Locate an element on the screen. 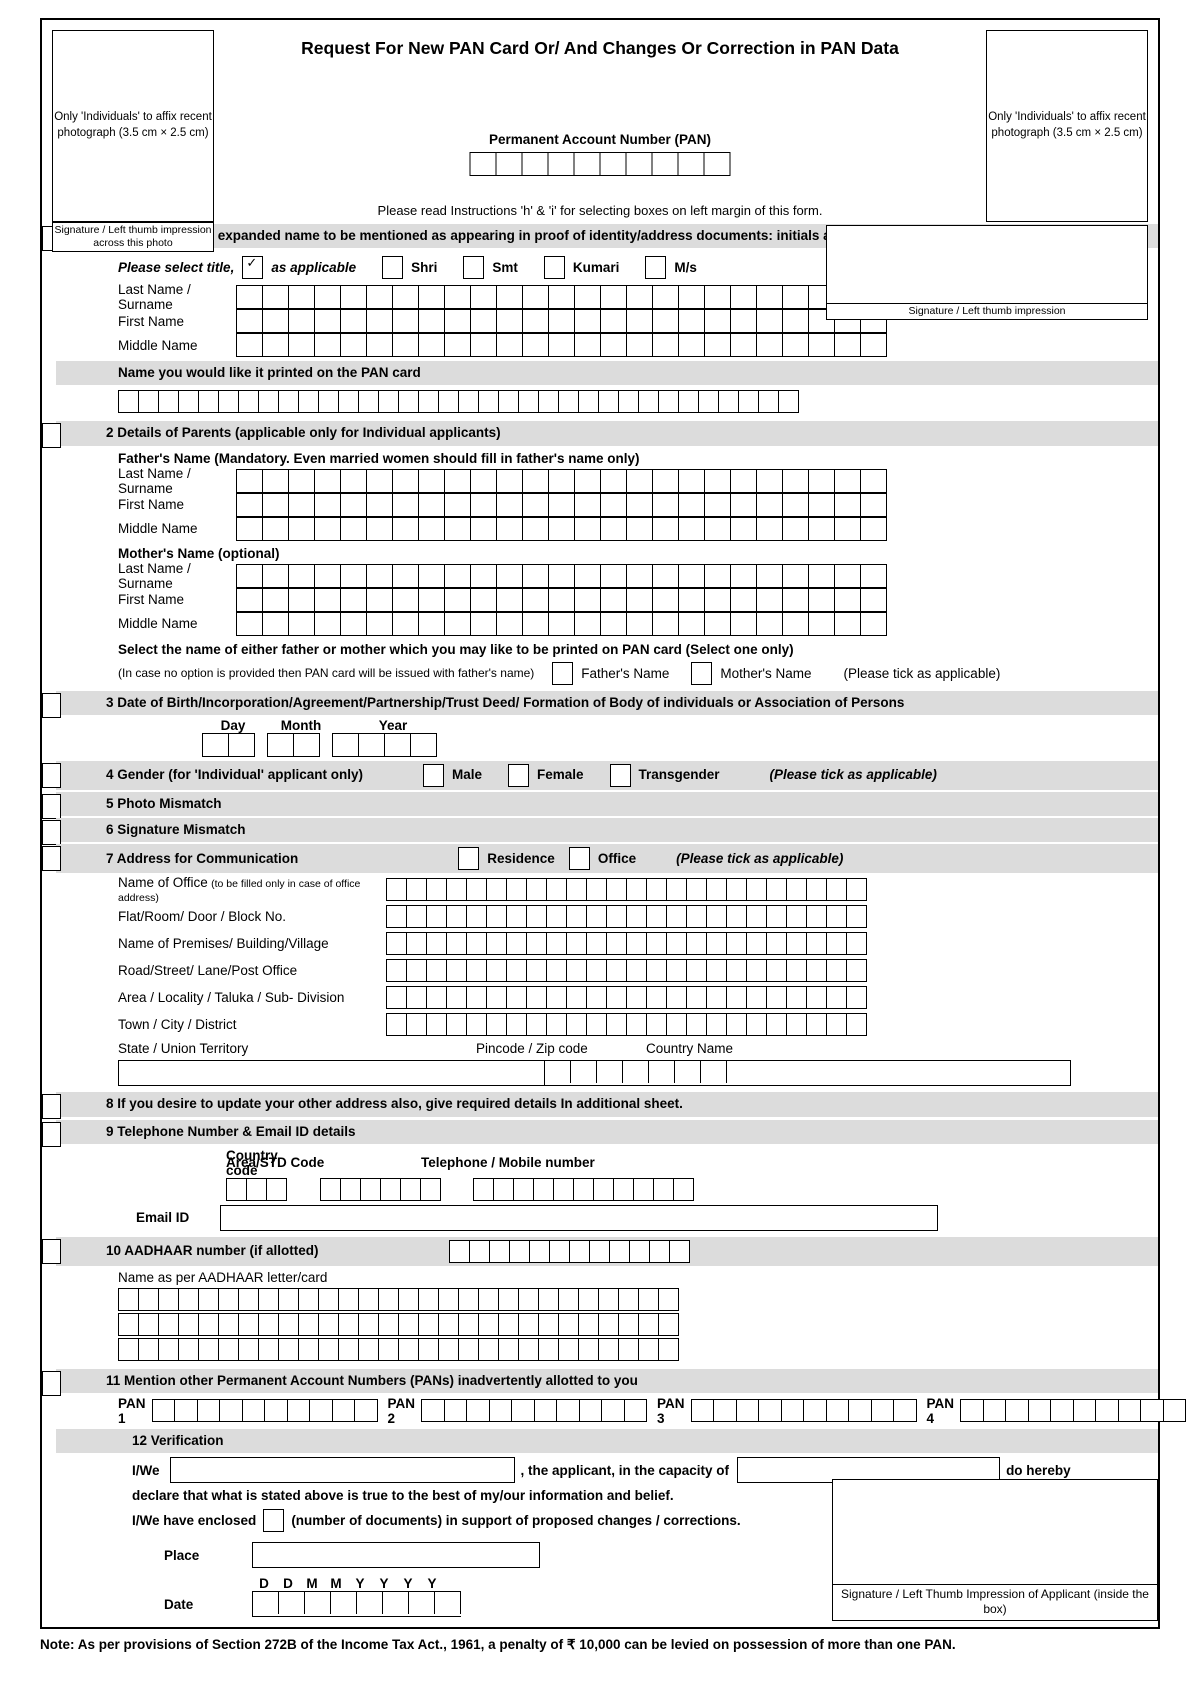 This screenshot has width=1200, height=1697. father-last-name-input is located at coordinates (561, 480).